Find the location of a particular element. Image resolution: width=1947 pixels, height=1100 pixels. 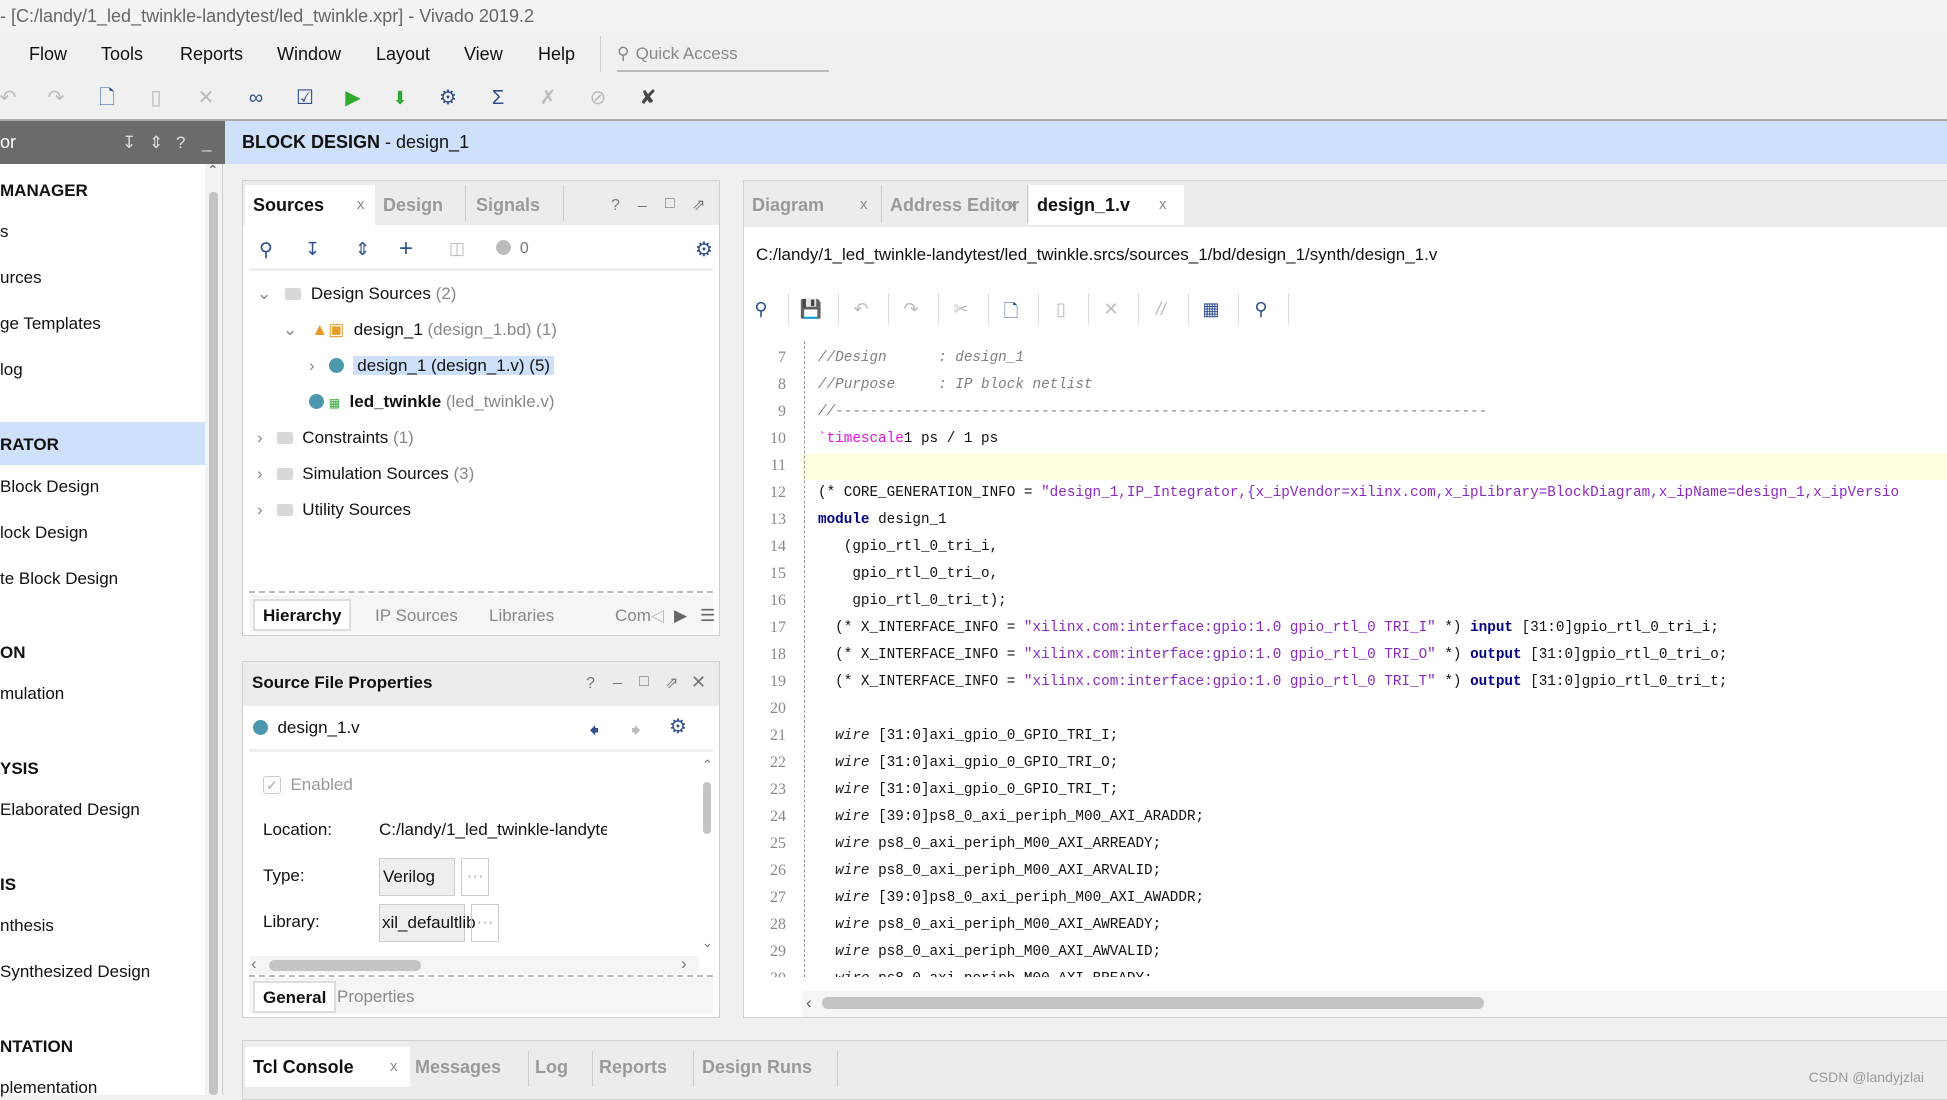

cut-icon: ✂ is located at coordinates (961, 309).